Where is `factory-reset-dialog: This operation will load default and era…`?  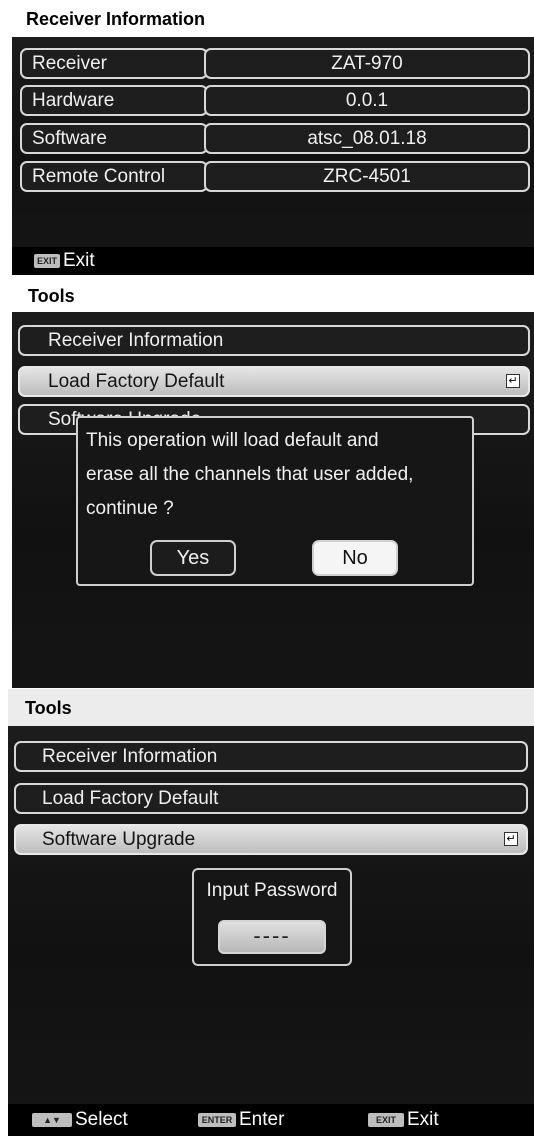 factory-reset-dialog: This operation will load default and era… is located at coordinates (275, 501).